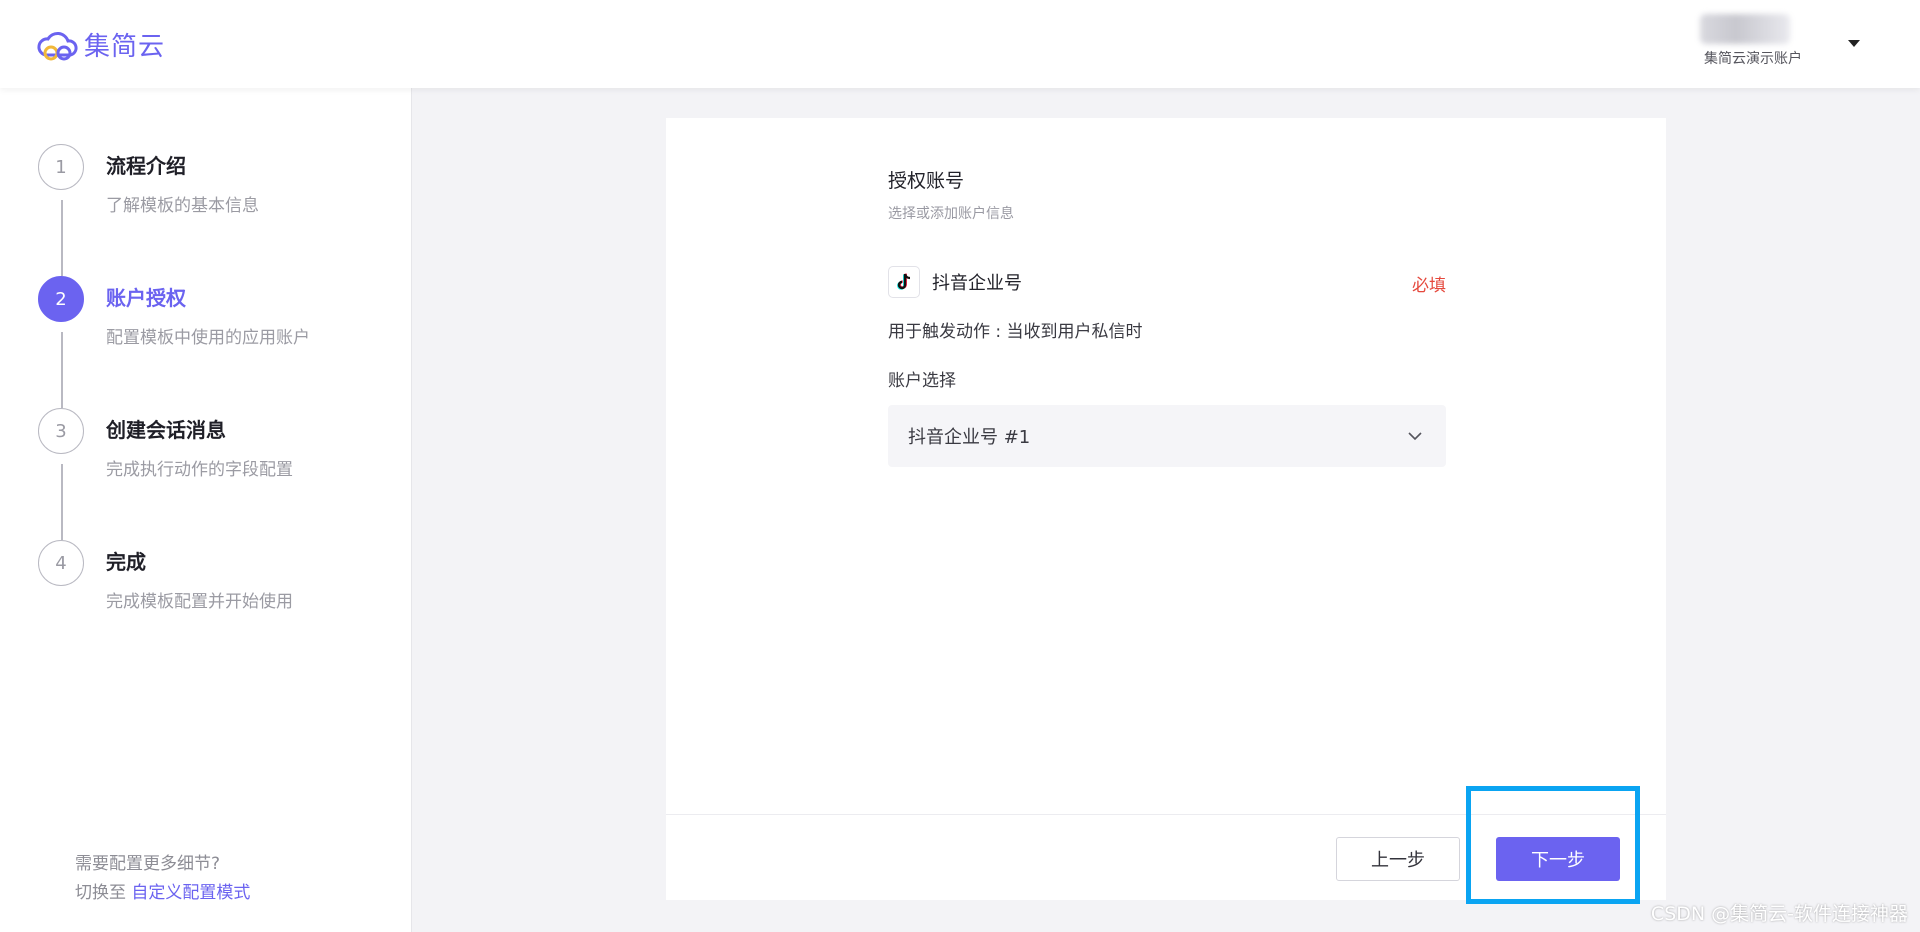 Image resolution: width=1920 pixels, height=932 pixels. I want to click on next-step-button: 下一步, so click(1558, 859).